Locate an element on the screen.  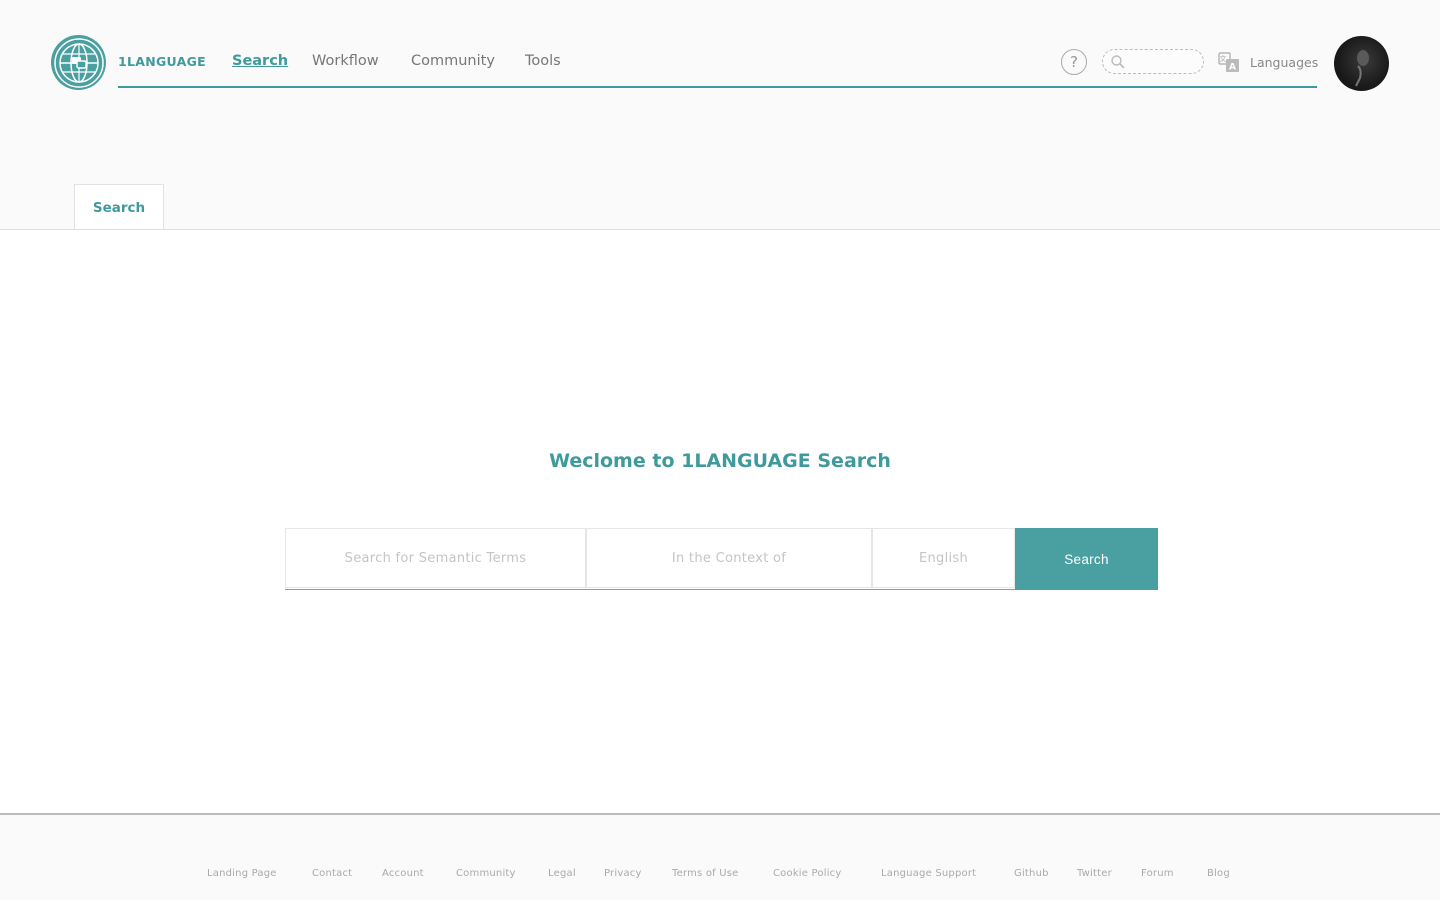
footer-link-language-support: Language Support is located at coordinates (928, 873).